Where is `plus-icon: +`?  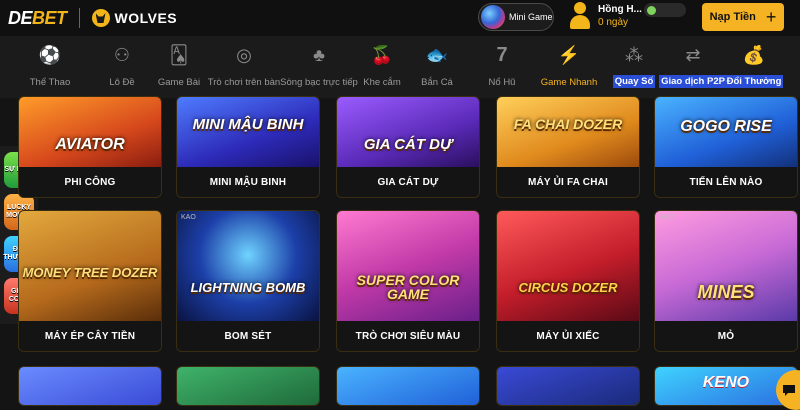 plus-icon: + is located at coordinates (771, 17).